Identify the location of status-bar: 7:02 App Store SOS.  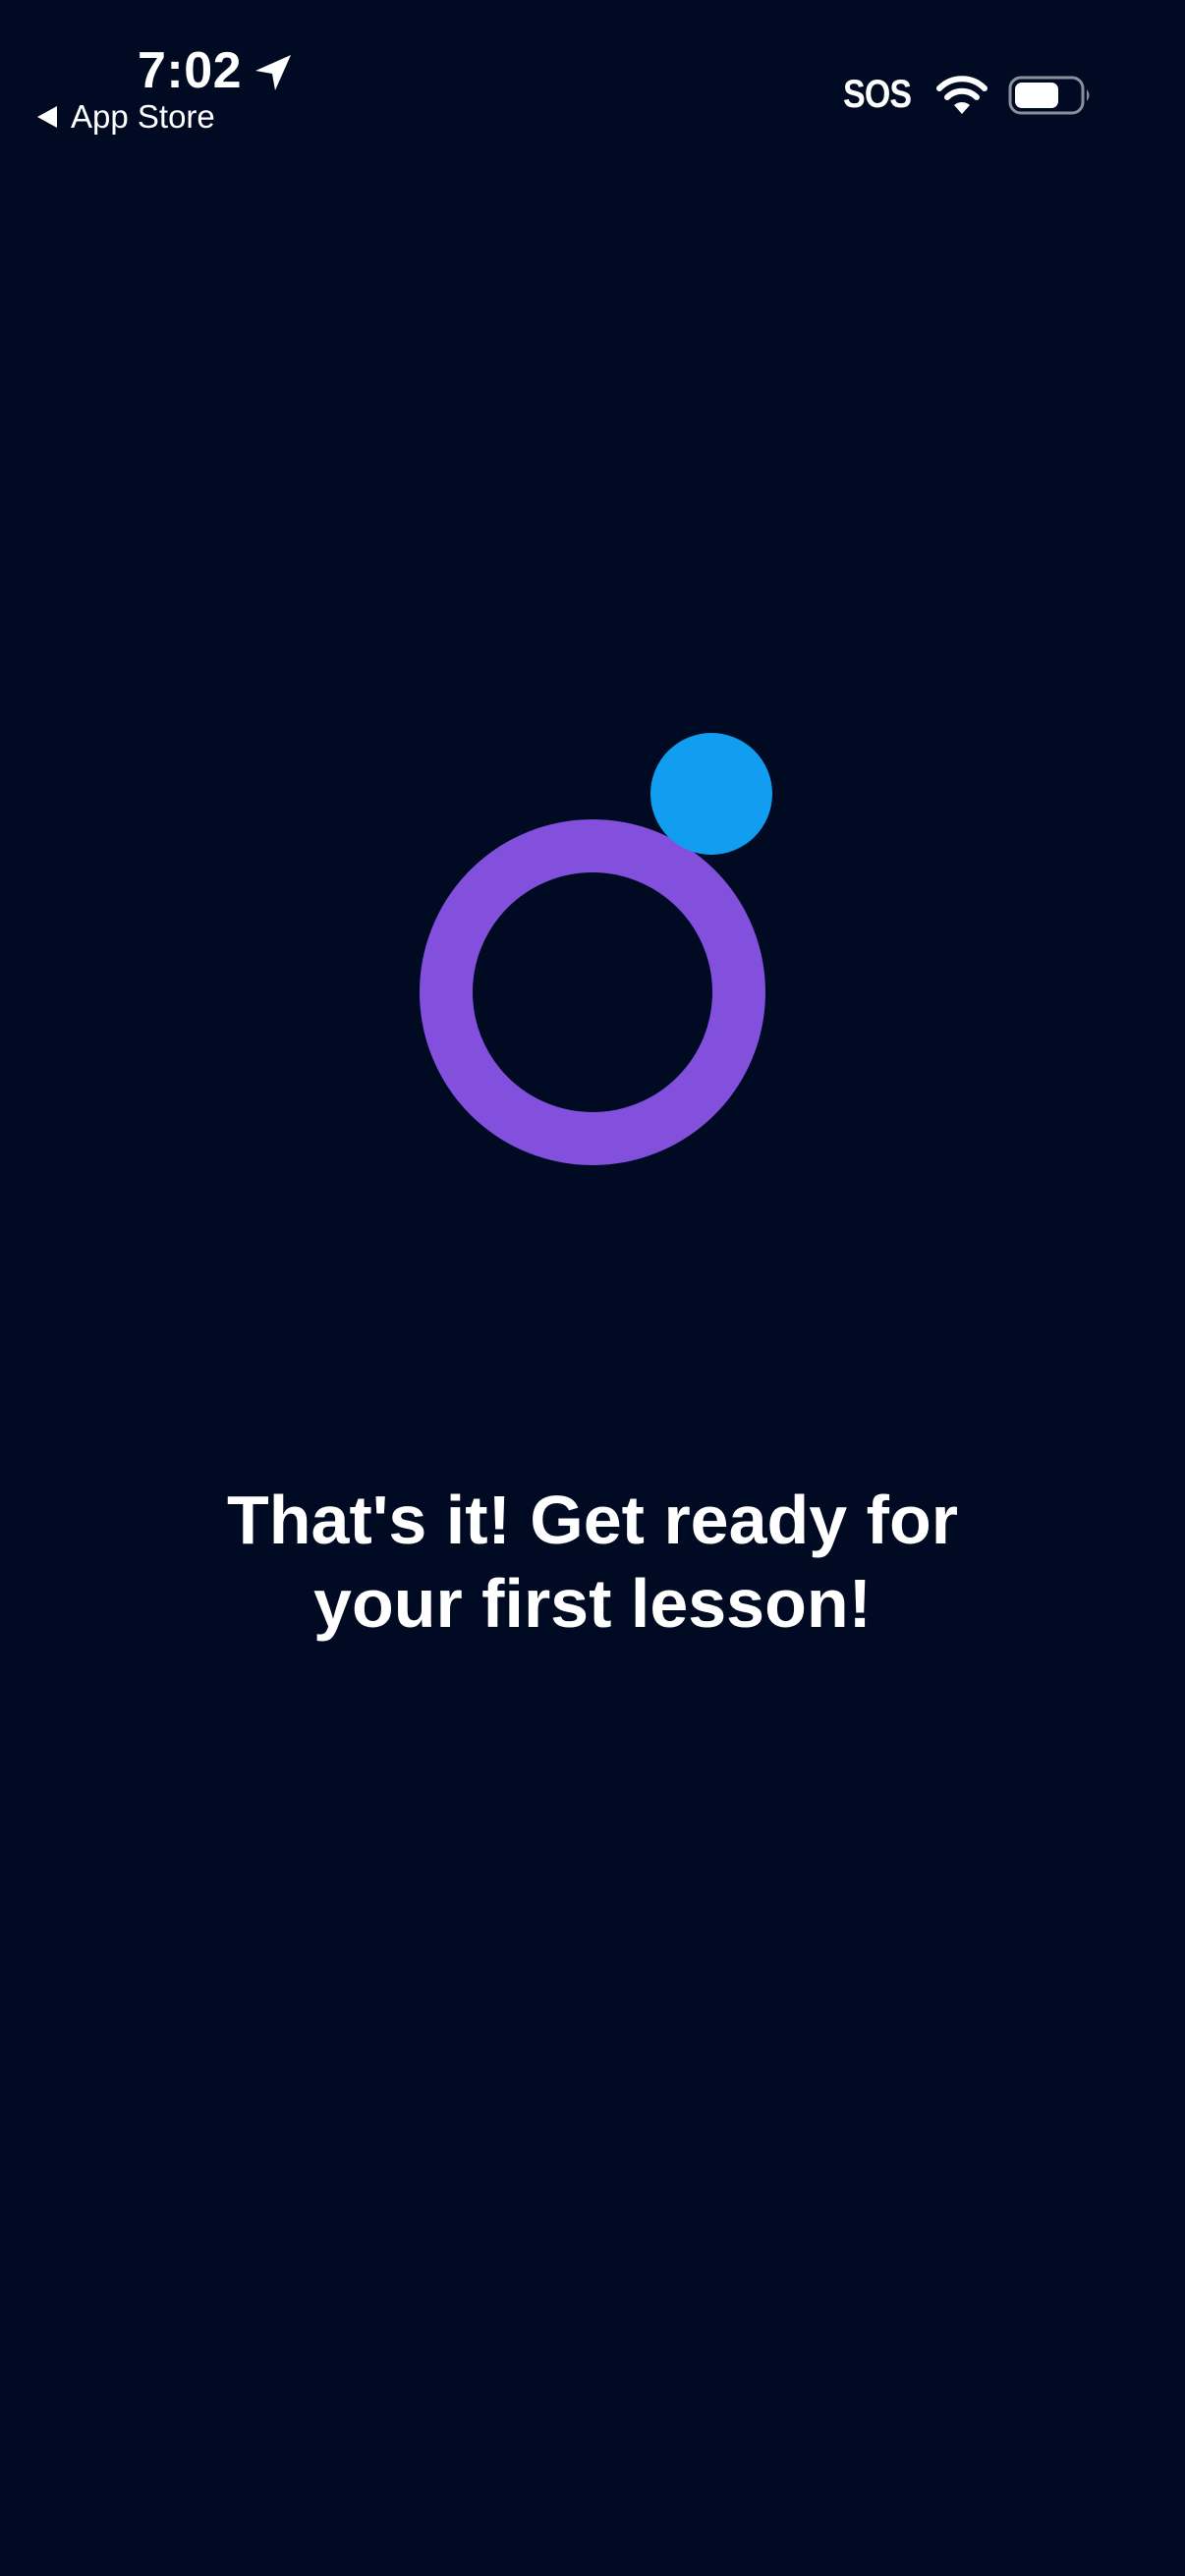
(592, 73).